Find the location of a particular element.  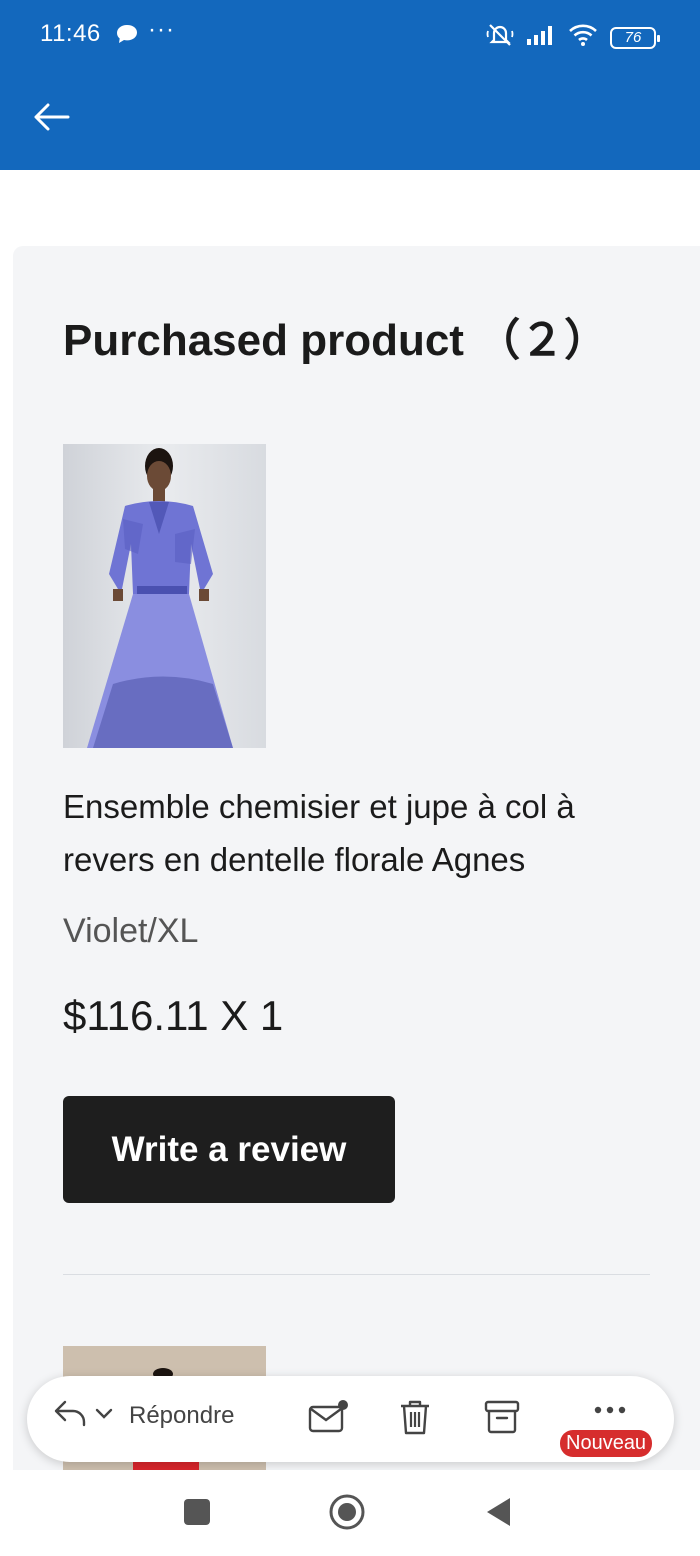

system-back-button is located at coordinates (498, 1514).